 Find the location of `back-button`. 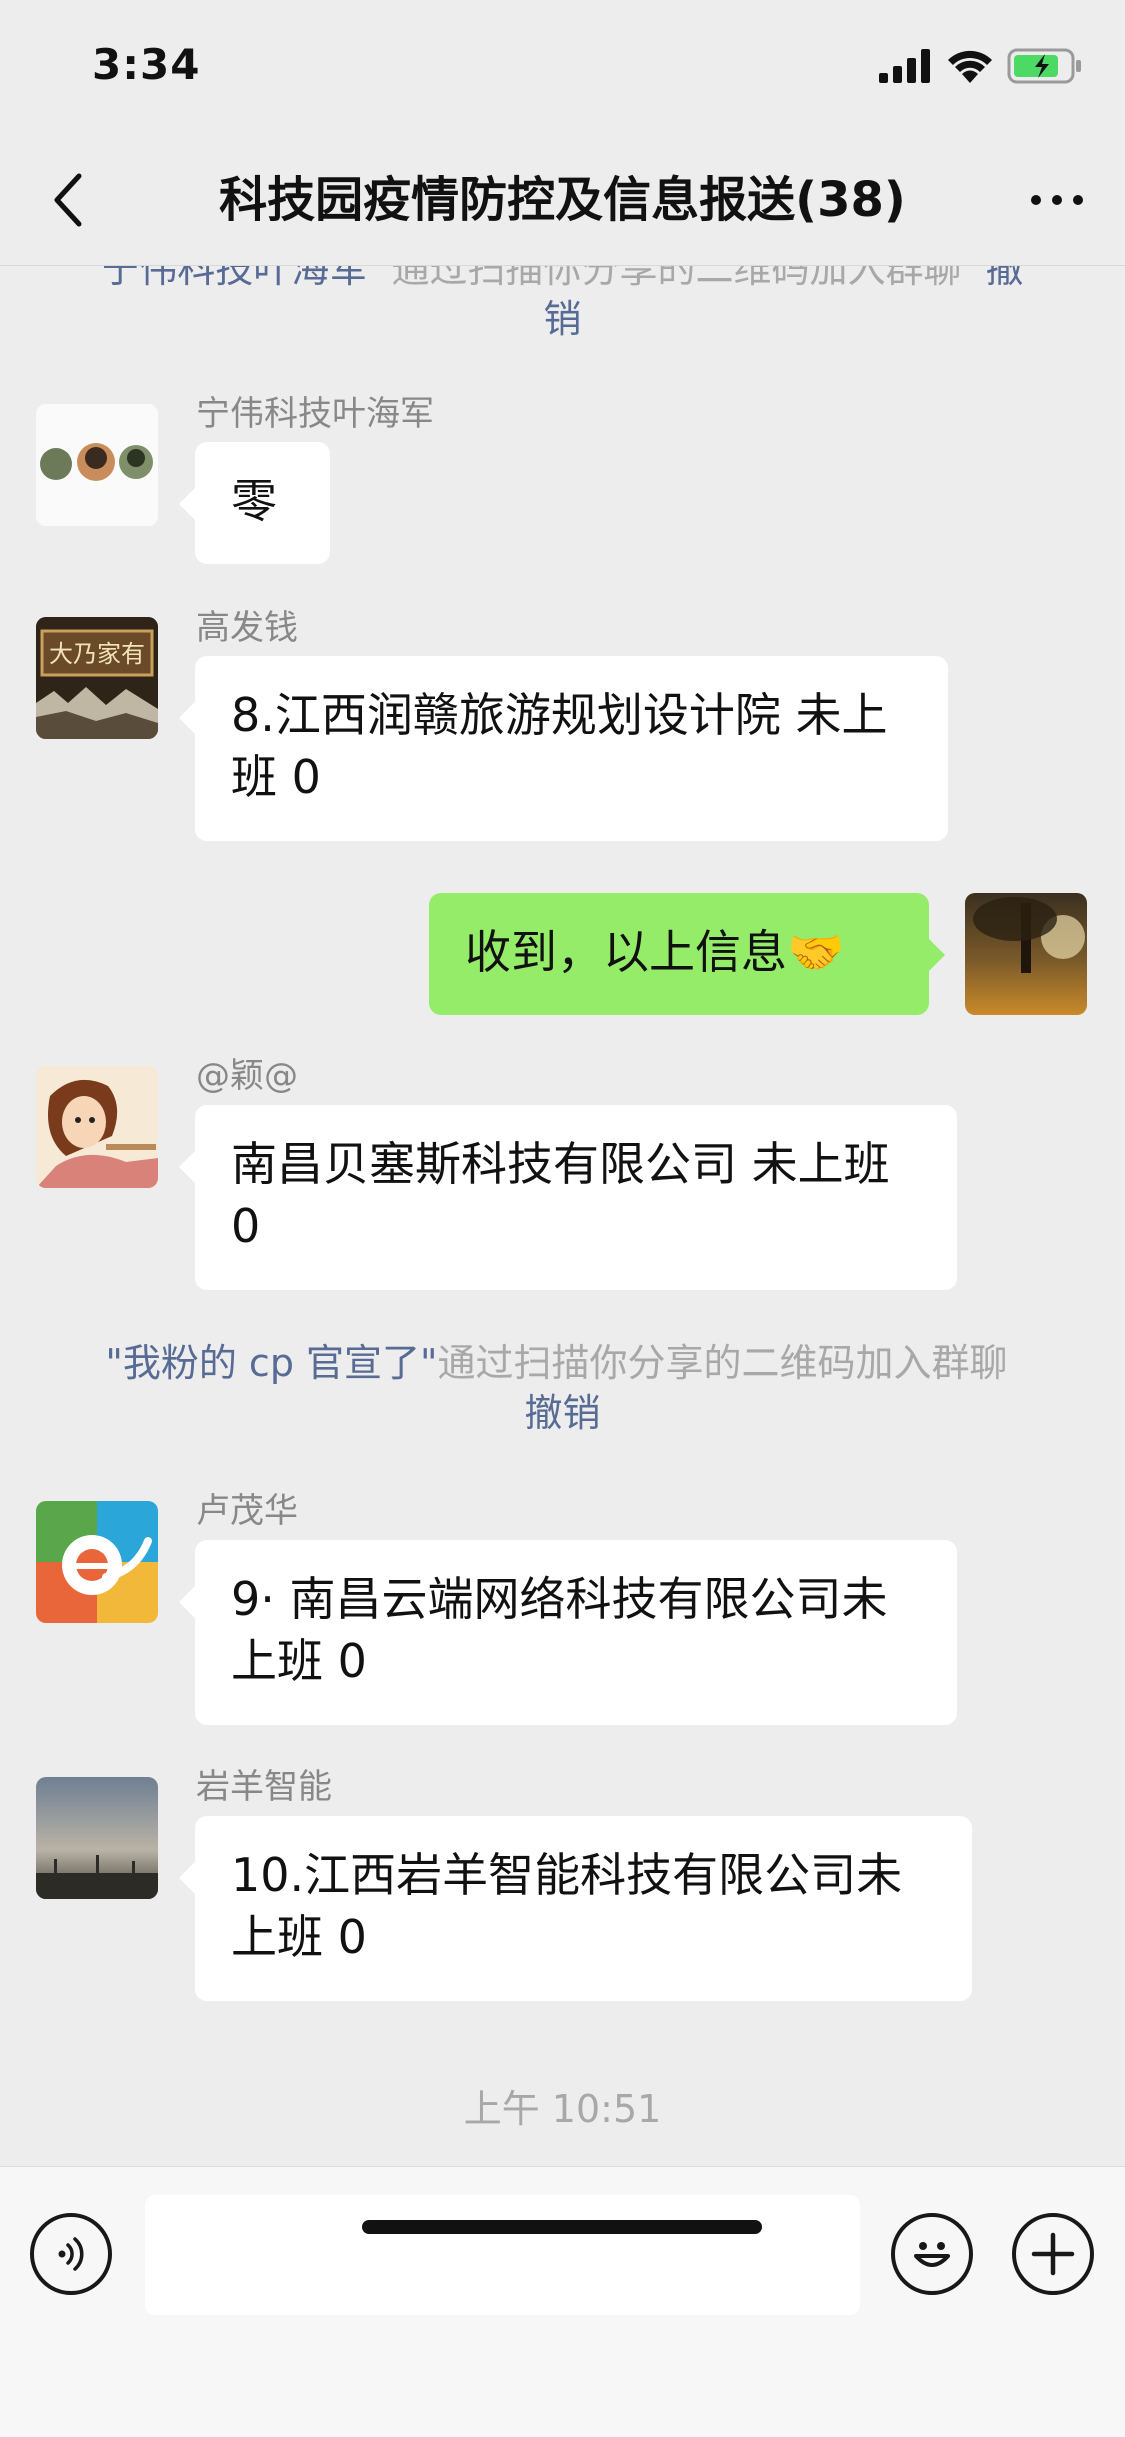

back-button is located at coordinates (68, 200).